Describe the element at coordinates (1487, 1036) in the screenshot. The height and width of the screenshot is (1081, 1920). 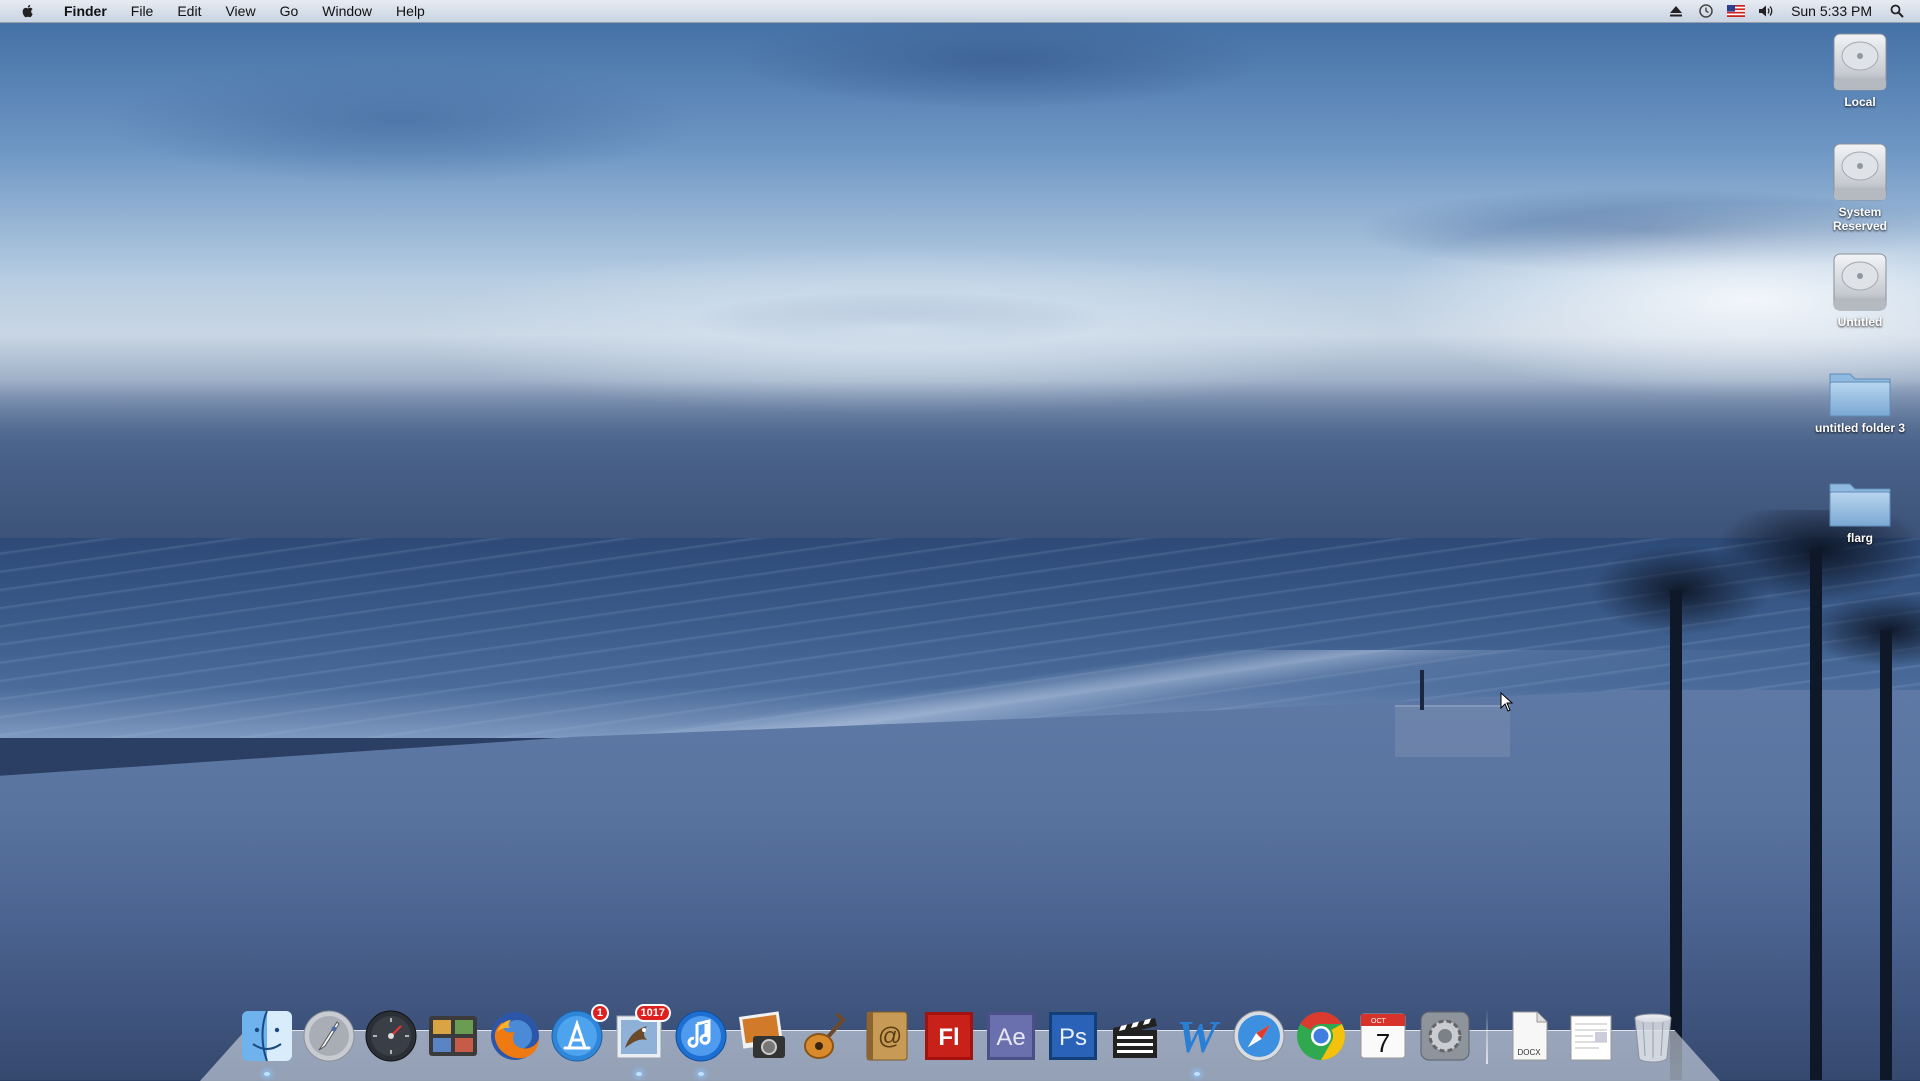
I see `dock-separator` at that location.